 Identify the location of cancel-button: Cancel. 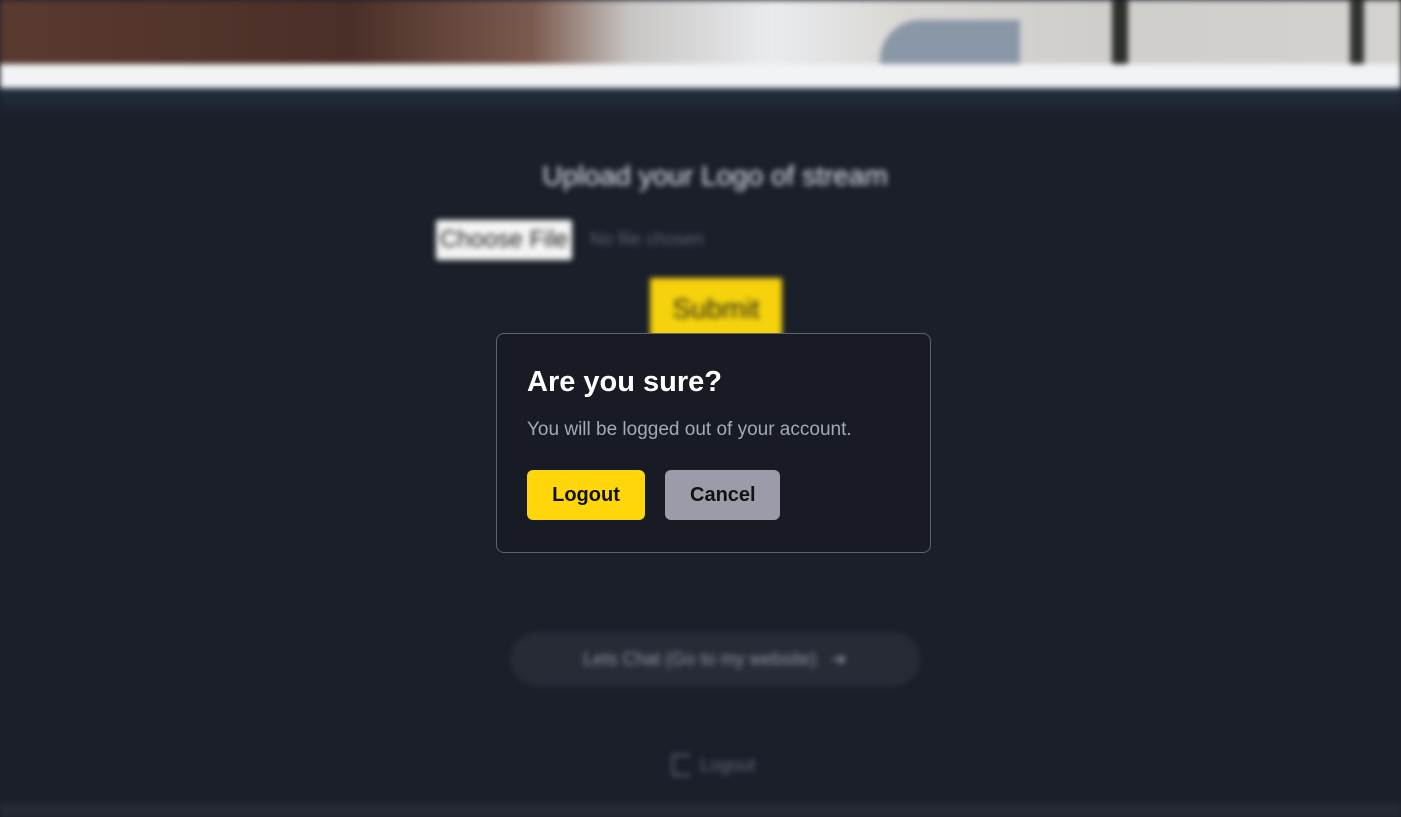
(722, 495).